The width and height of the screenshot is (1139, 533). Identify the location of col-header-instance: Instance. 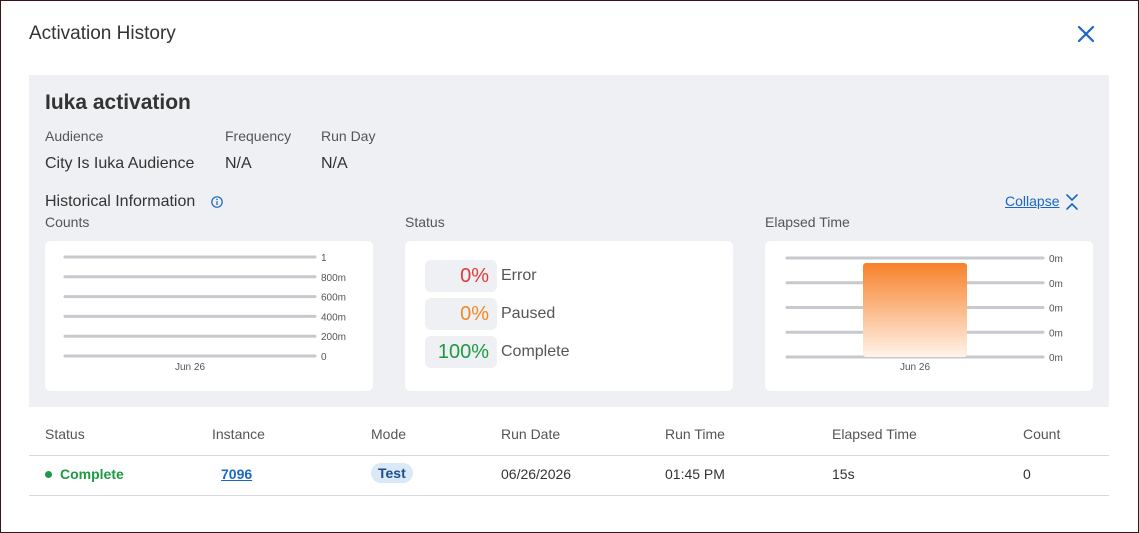
(238, 434).